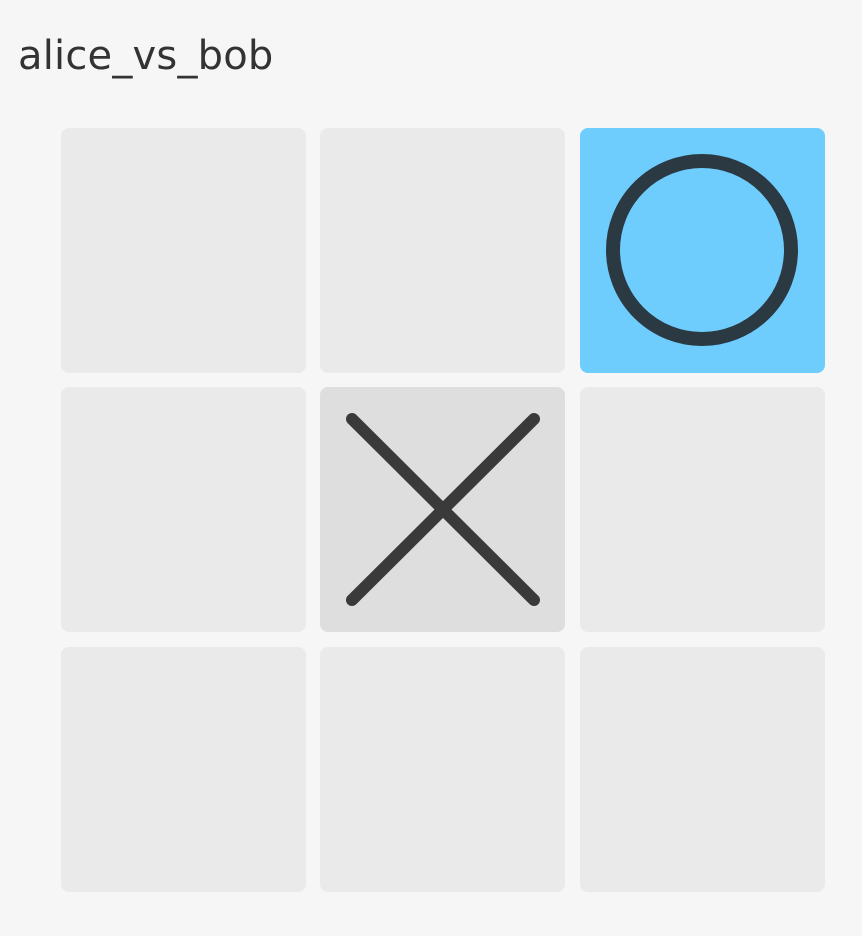 This screenshot has height=936, width=862. I want to click on o-mark-icon, so click(702, 250).